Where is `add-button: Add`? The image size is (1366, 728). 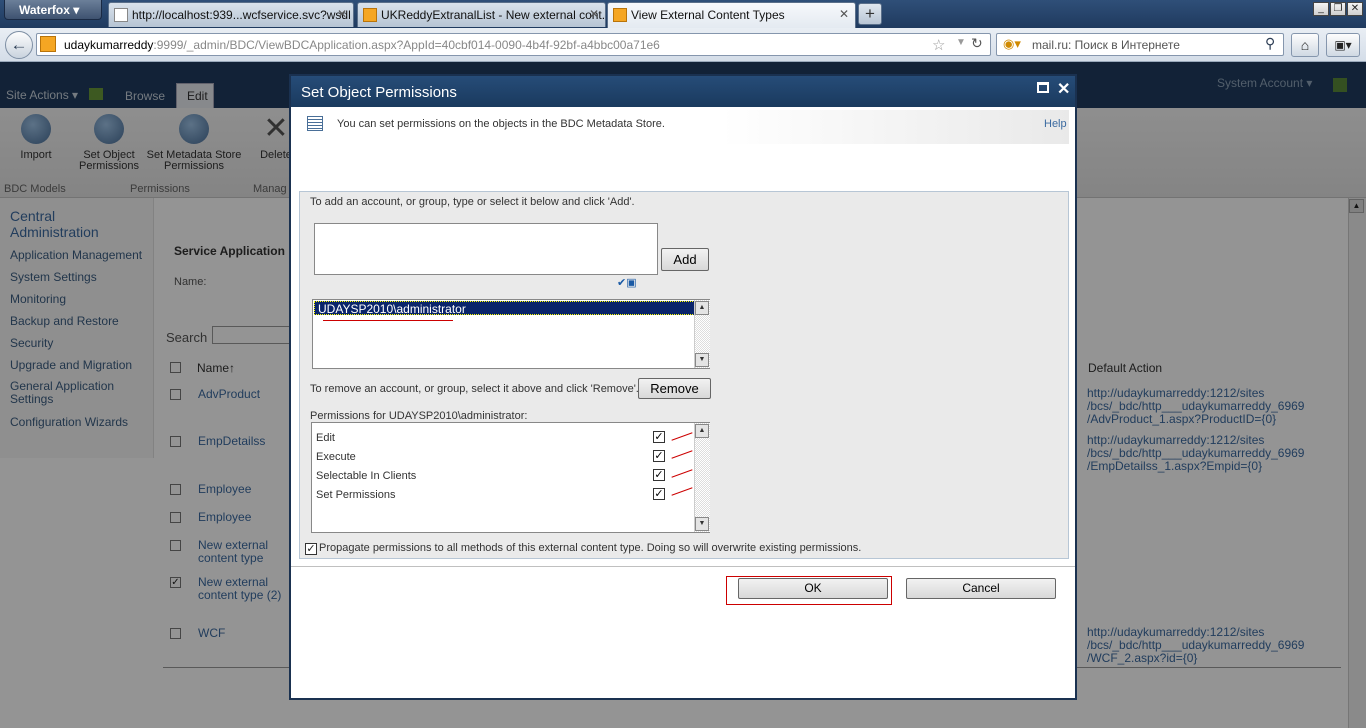
add-button: Add is located at coordinates (685, 259).